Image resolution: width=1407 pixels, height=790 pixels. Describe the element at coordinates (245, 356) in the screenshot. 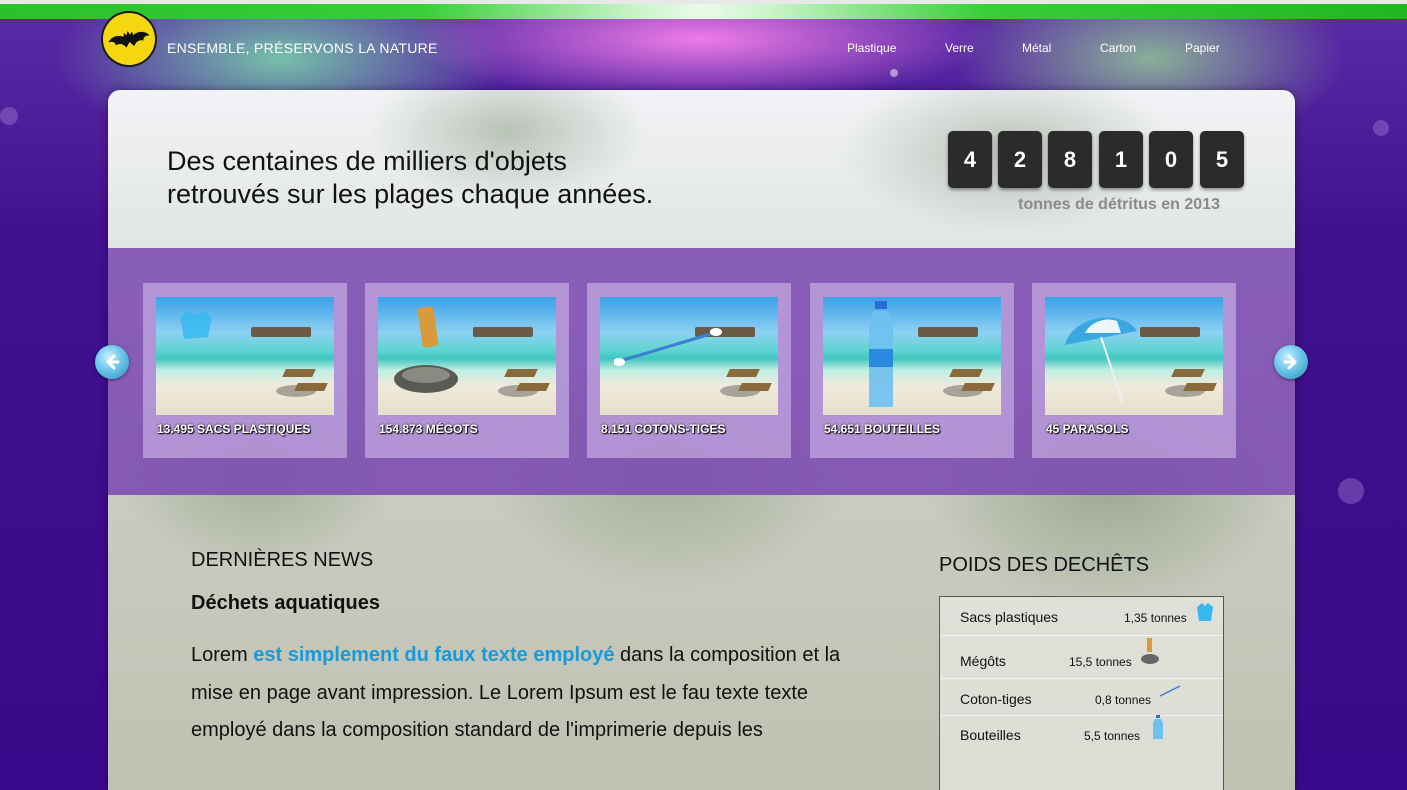

I see `plastic-bag-image` at that location.